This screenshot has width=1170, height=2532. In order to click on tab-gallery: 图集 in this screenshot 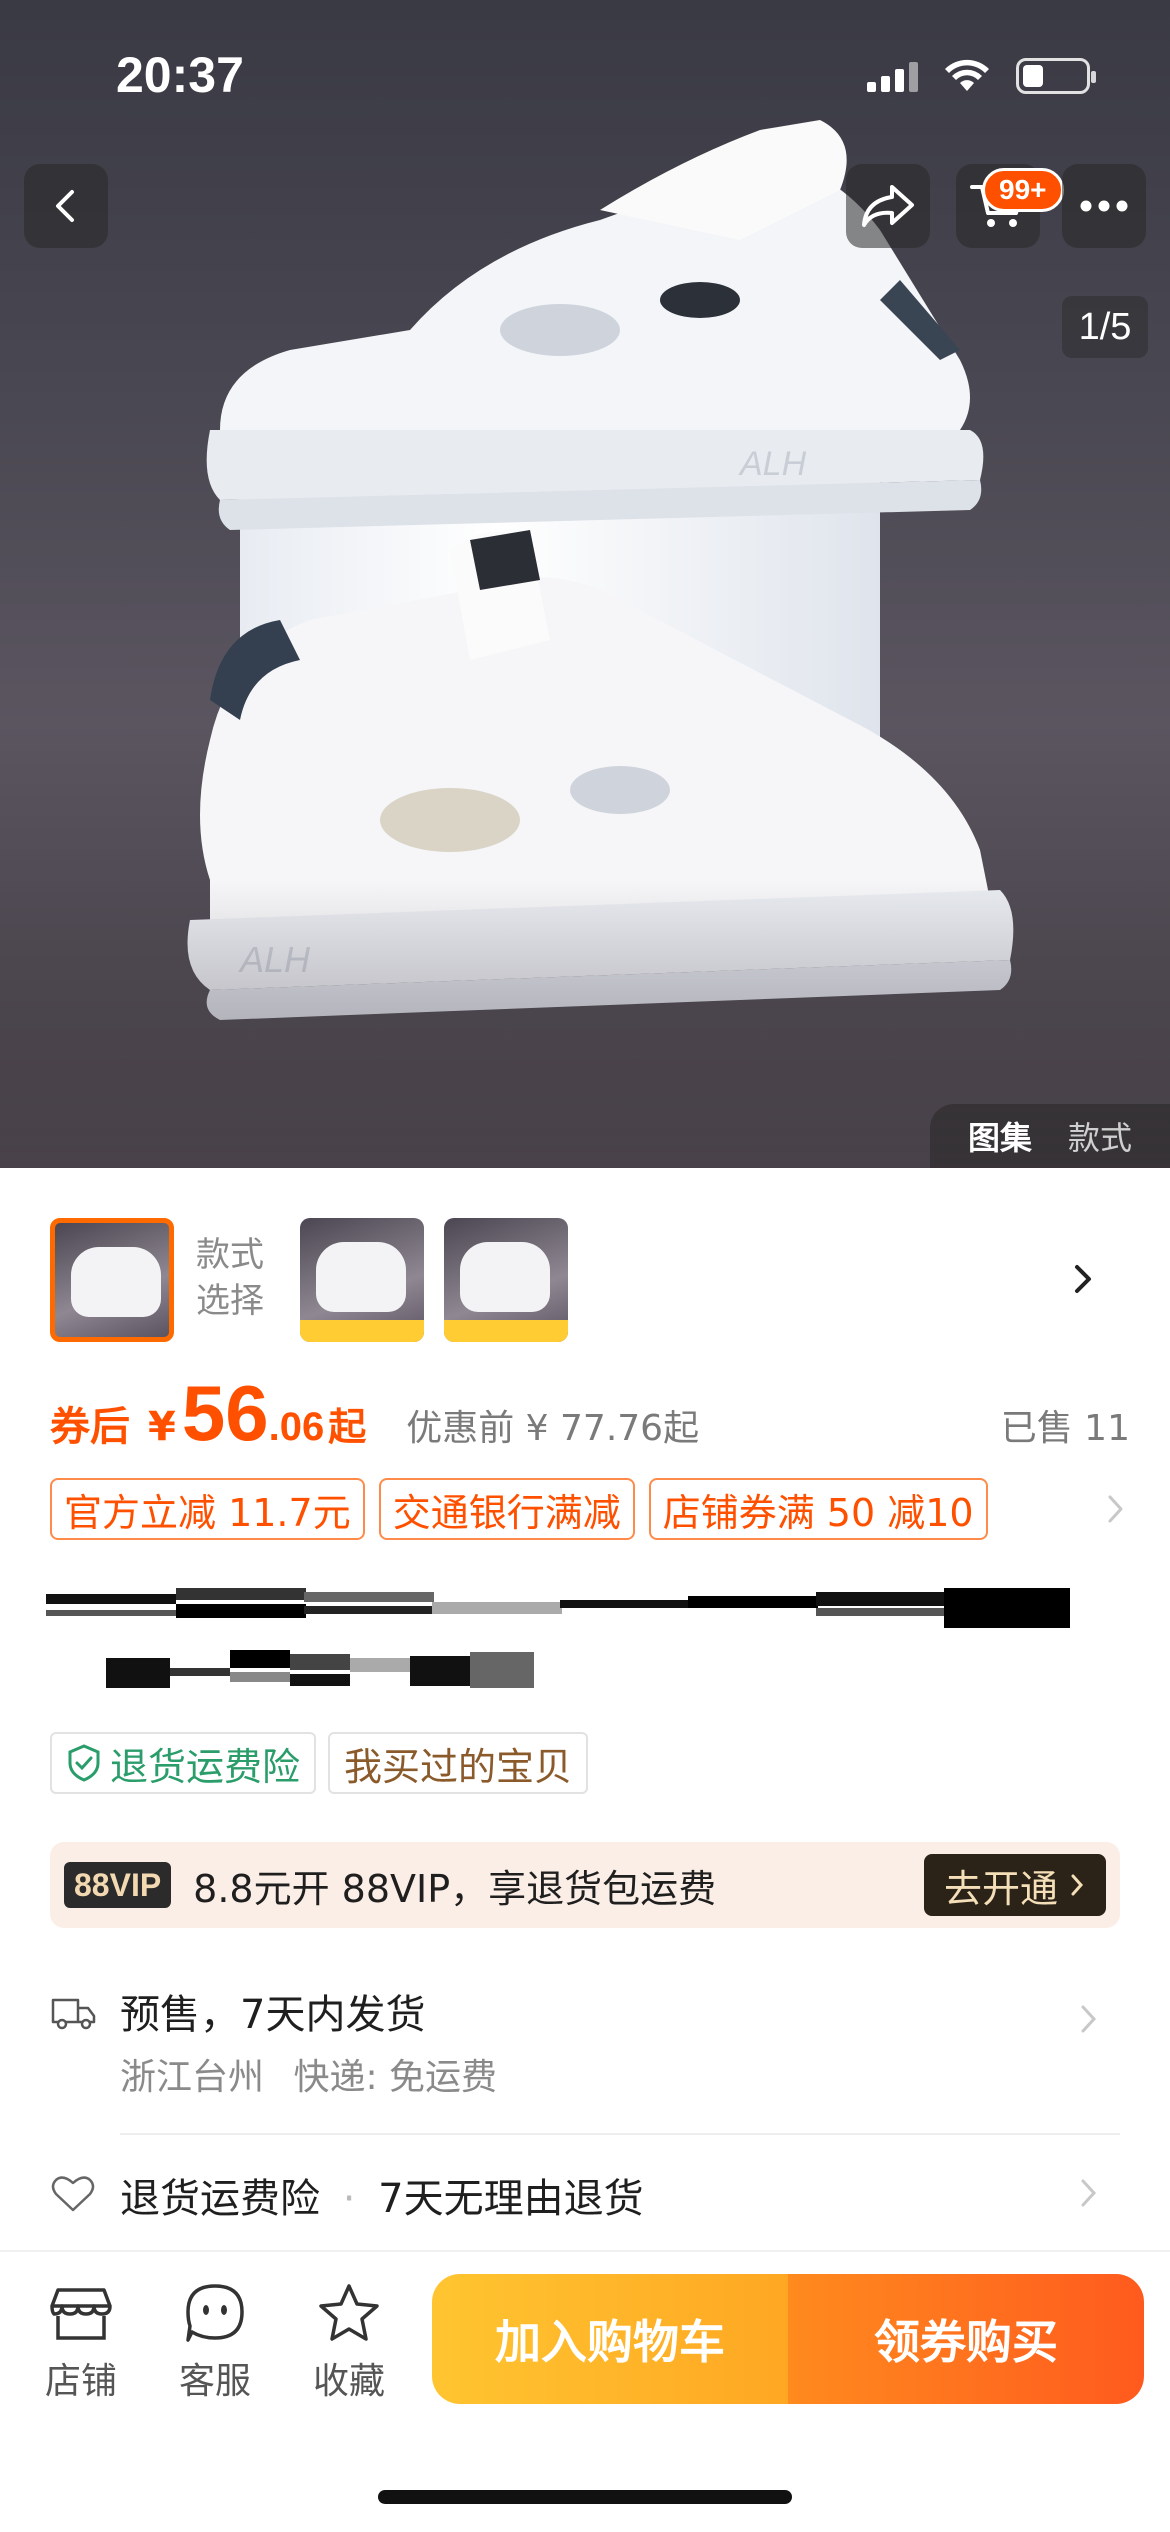, I will do `click(1000, 1136)`.